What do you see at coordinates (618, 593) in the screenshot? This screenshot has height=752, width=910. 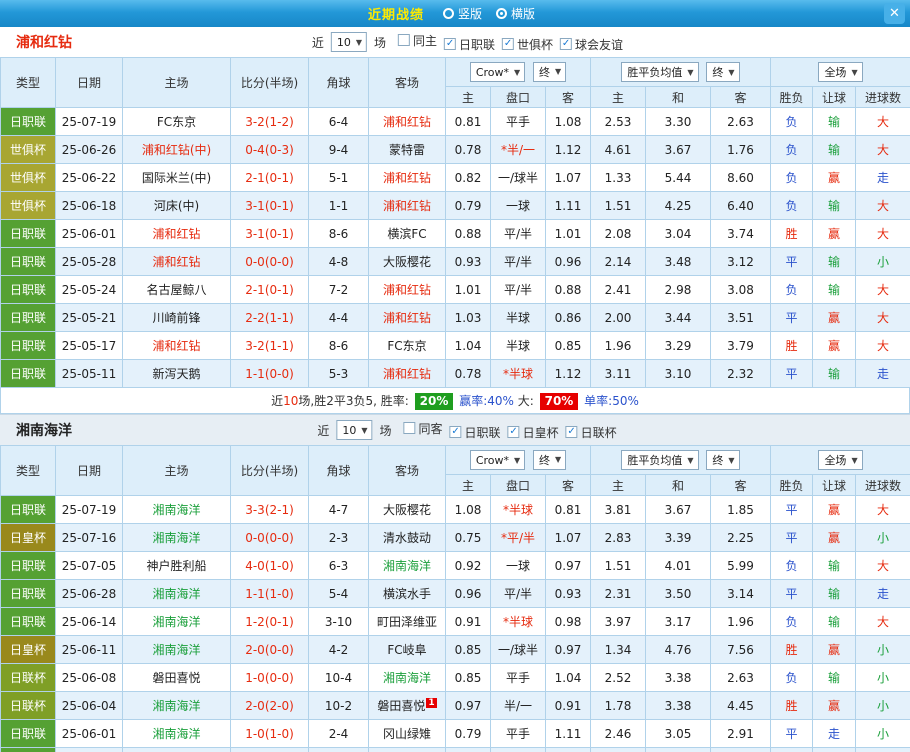 I see `euro-home-odds: 2.31` at bounding box center [618, 593].